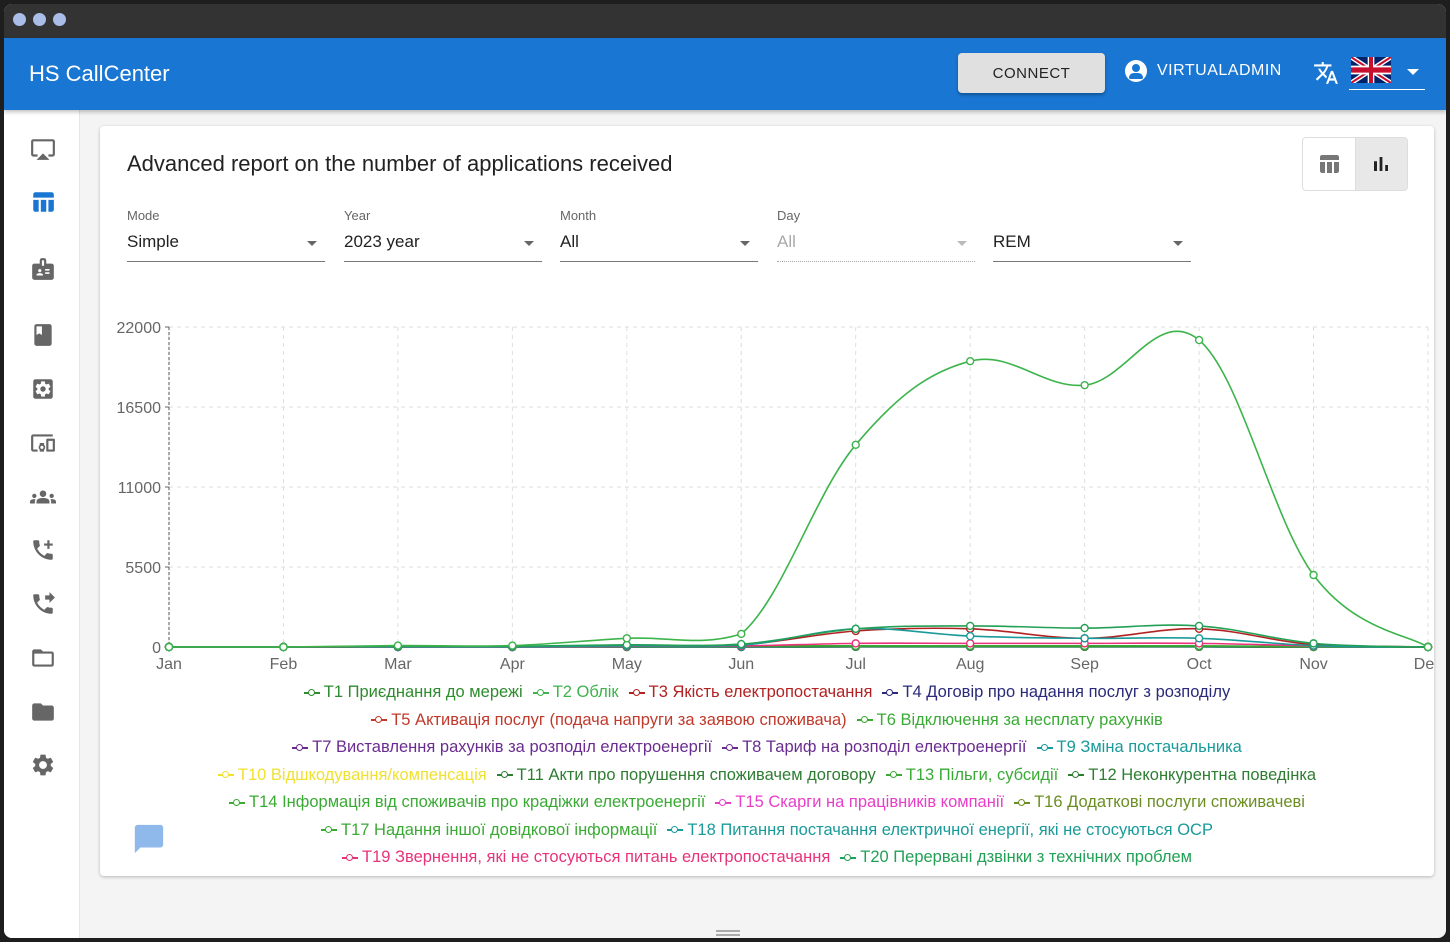 The image size is (1450, 942). I want to click on legend-item: T17 Надання іншої довідкової інформації, so click(489, 830).